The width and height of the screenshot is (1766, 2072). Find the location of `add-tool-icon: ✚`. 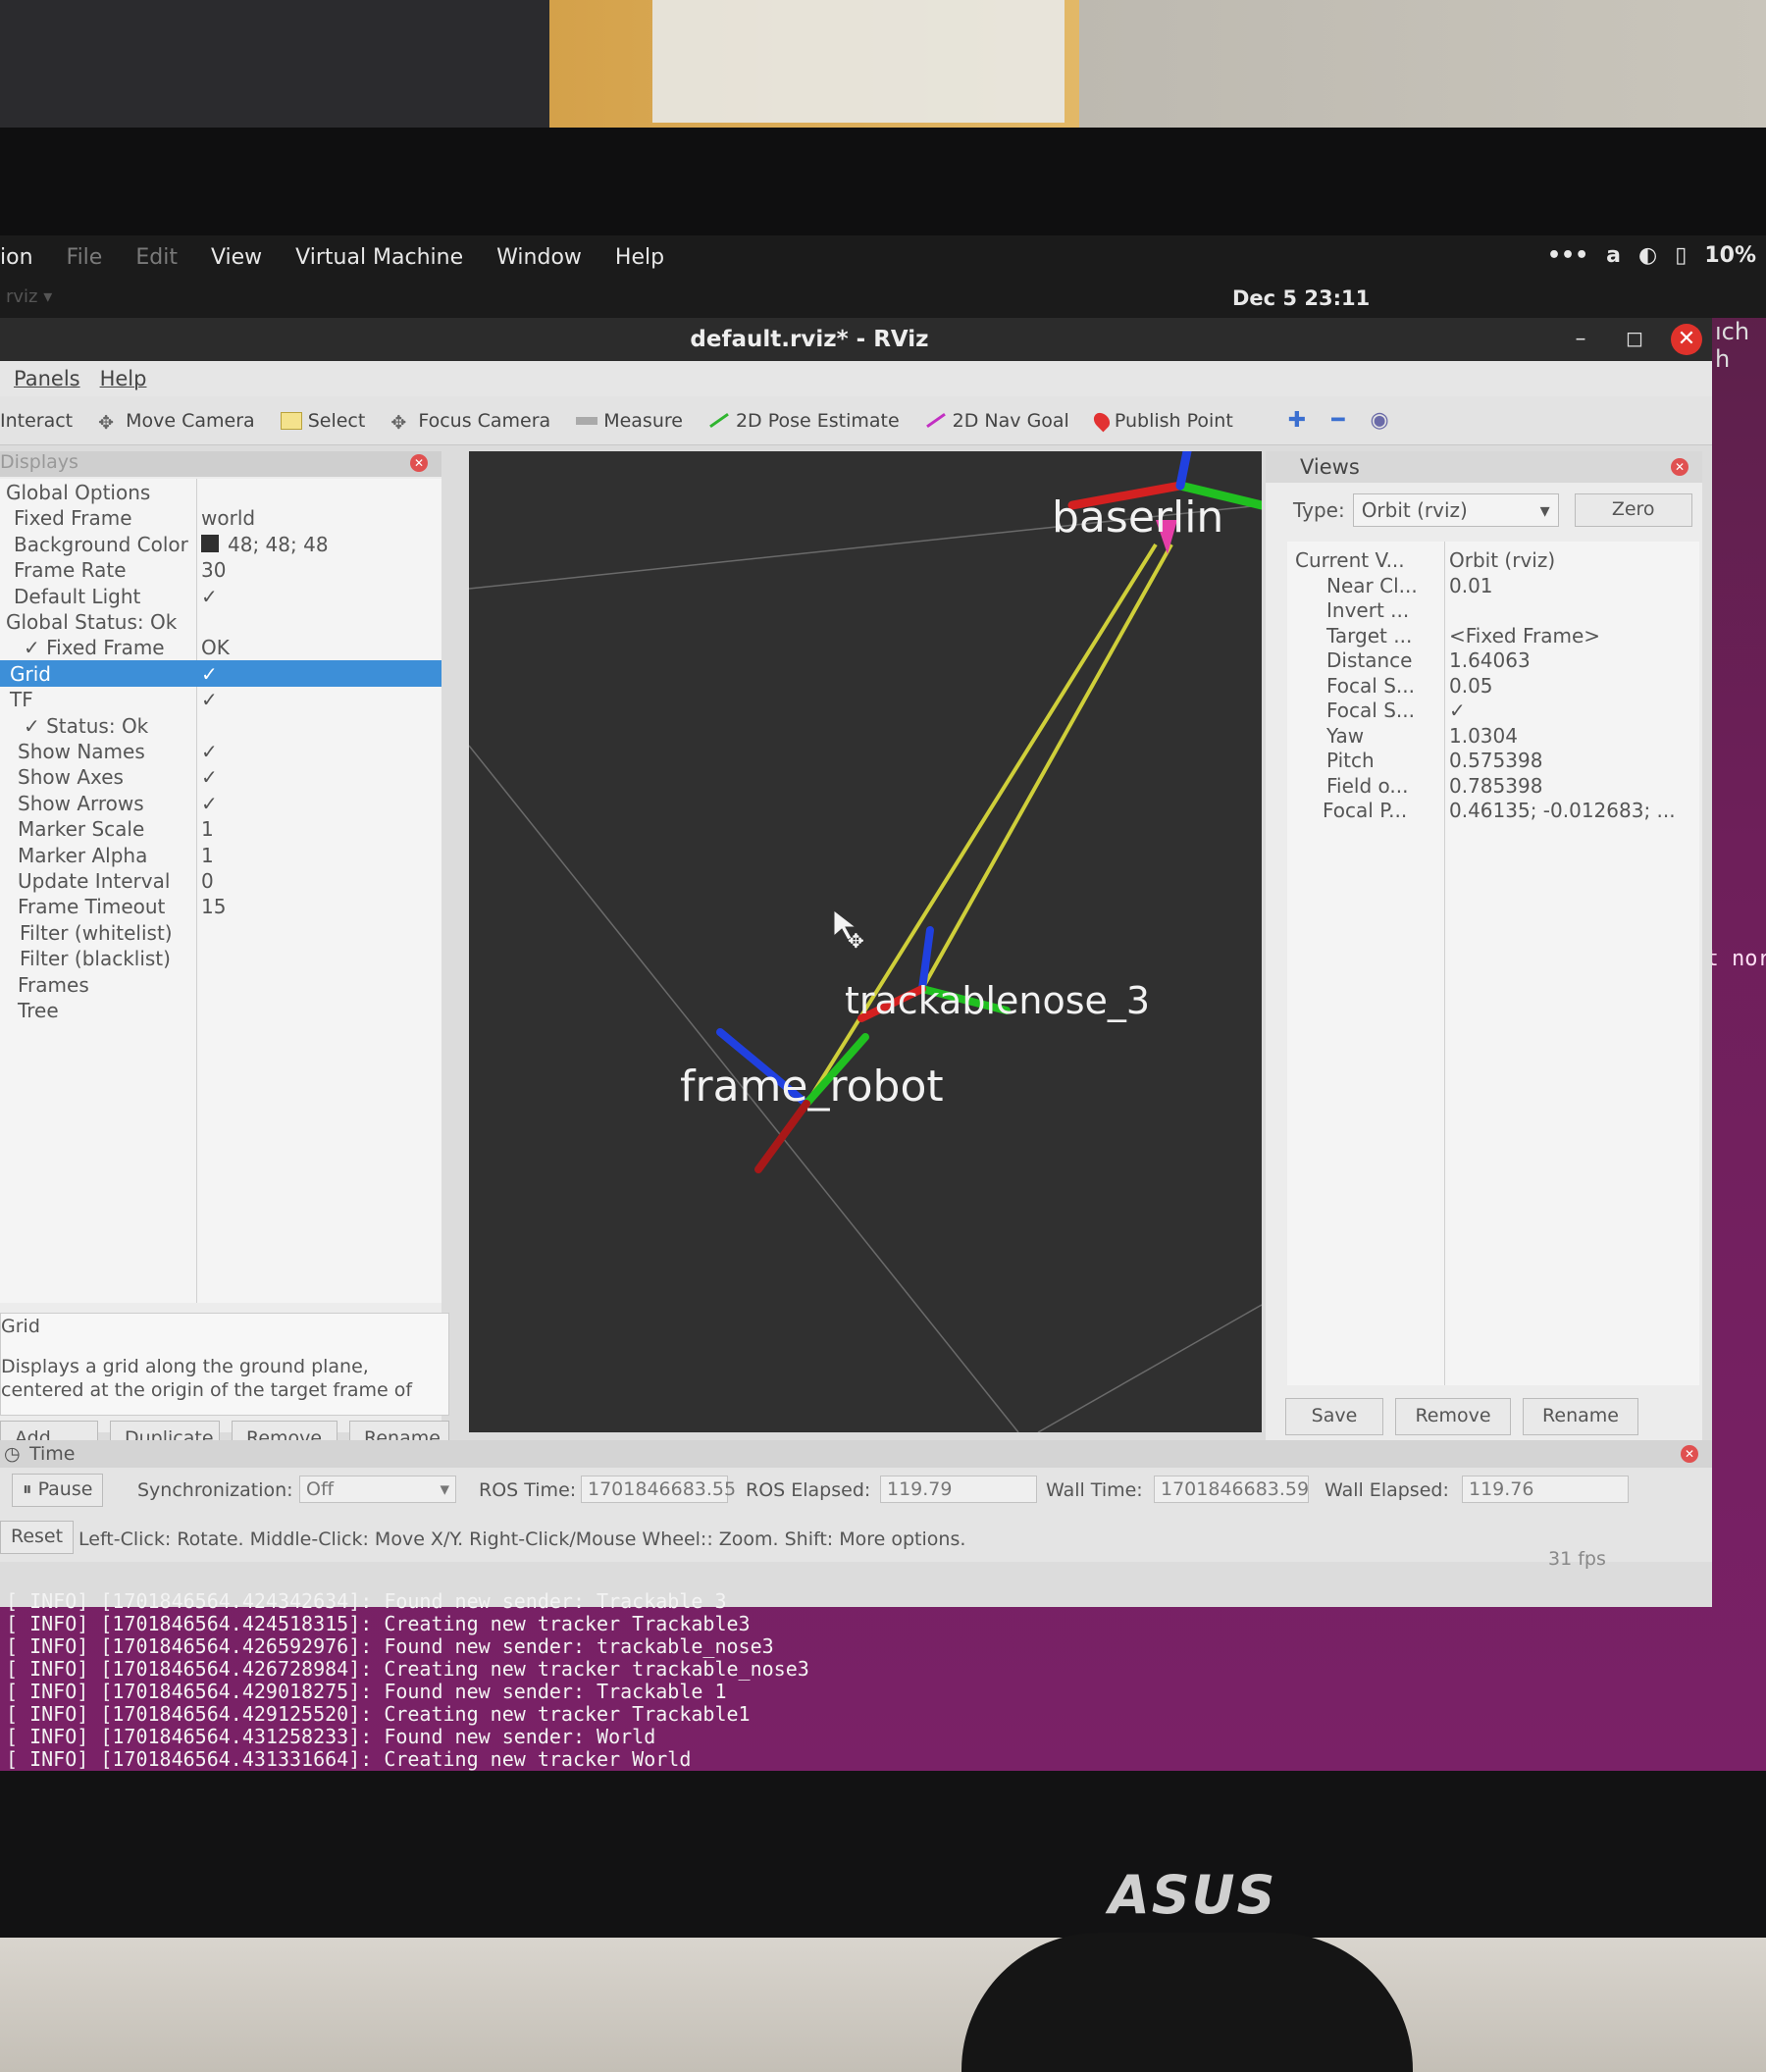

add-tool-icon: ✚ is located at coordinates (1297, 420).